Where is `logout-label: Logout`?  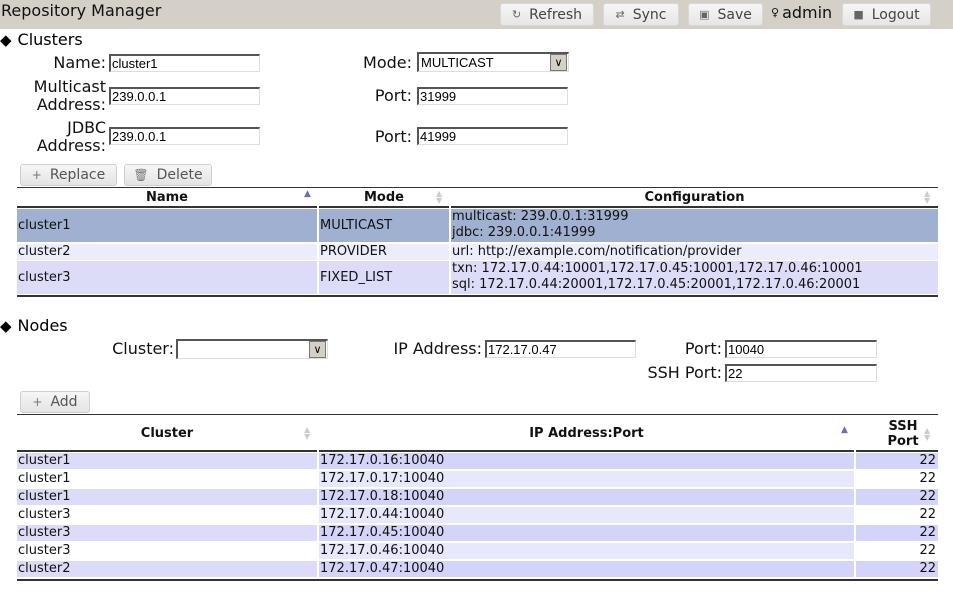
logout-label: Logout is located at coordinates (895, 14).